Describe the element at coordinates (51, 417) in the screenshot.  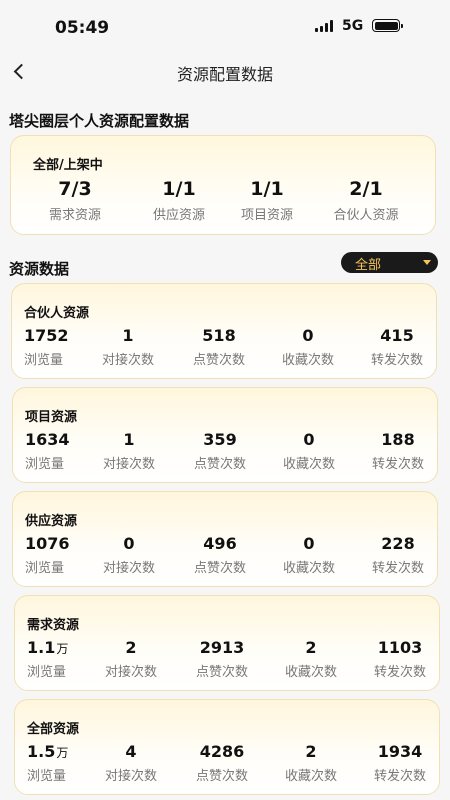
I see `card-title: 项目资源` at that location.